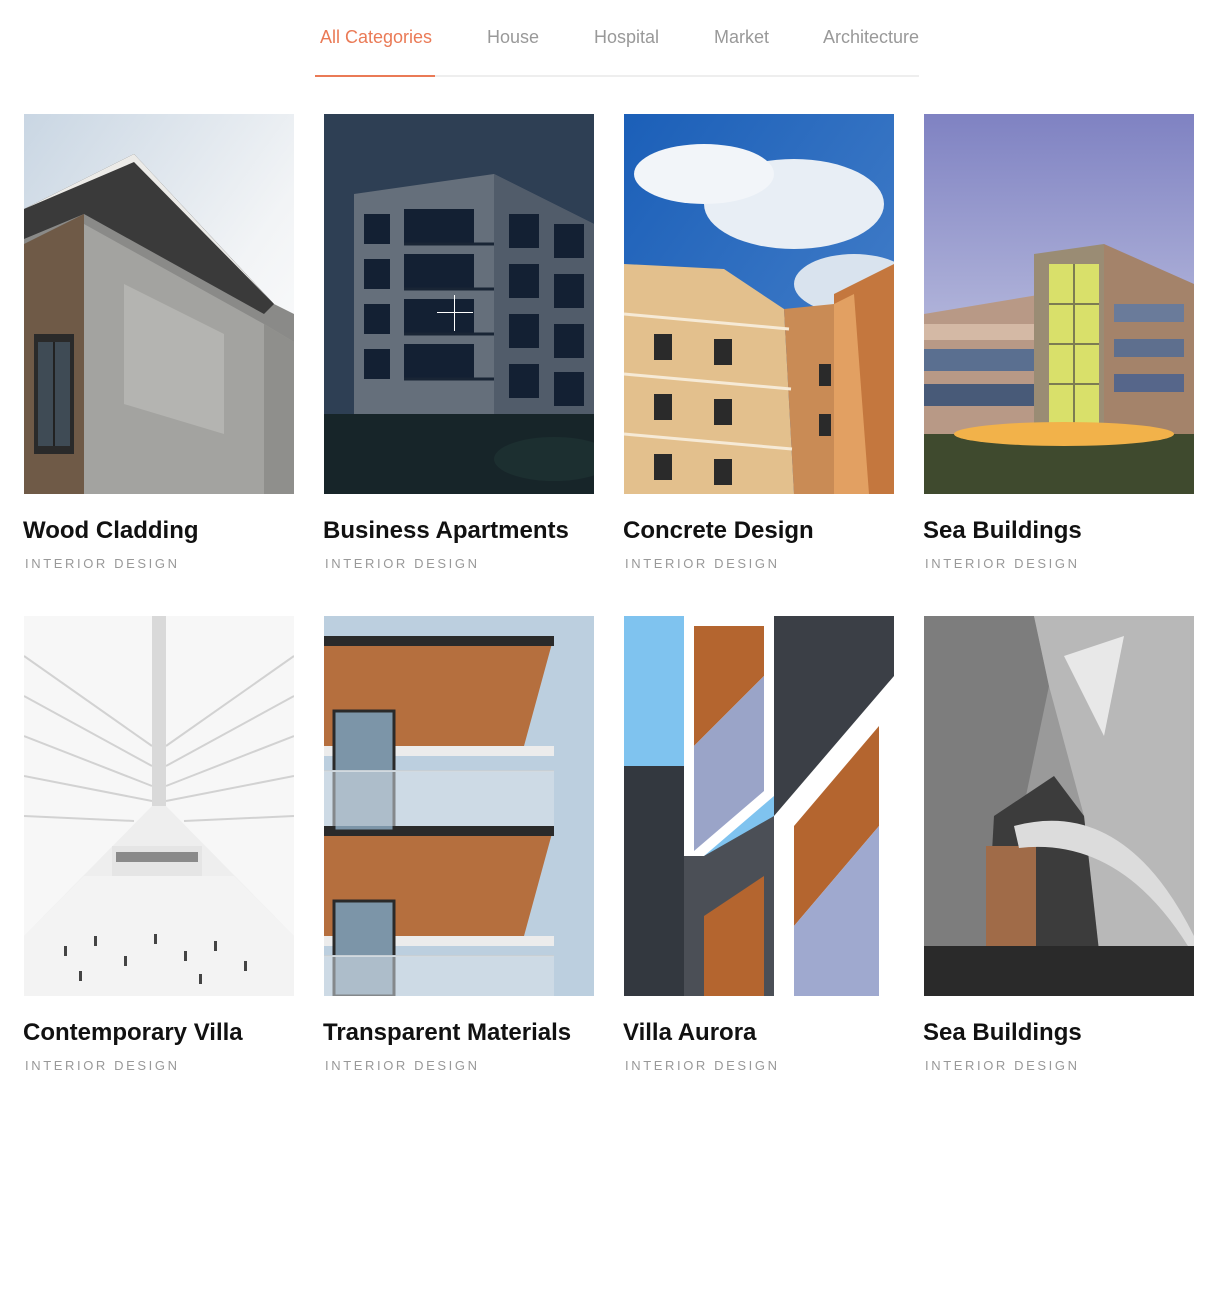 Image resolution: width=1220 pixels, height=1309 pixels. I want to click on tab-market: Market, so click(741, 37).